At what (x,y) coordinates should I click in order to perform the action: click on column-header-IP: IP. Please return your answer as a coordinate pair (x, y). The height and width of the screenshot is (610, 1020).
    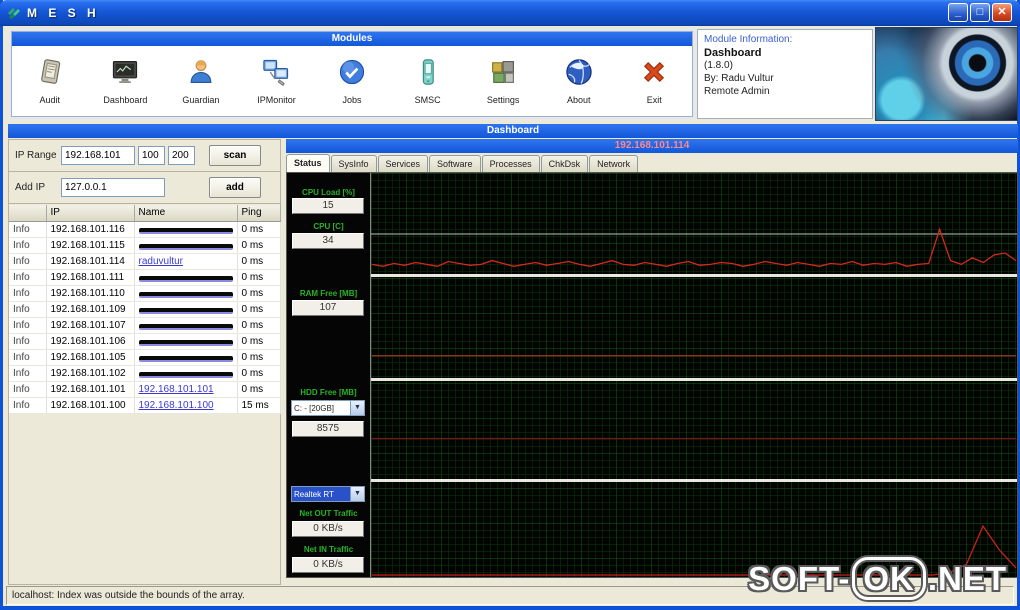
    Looking at the image, I should click on (90, 213).